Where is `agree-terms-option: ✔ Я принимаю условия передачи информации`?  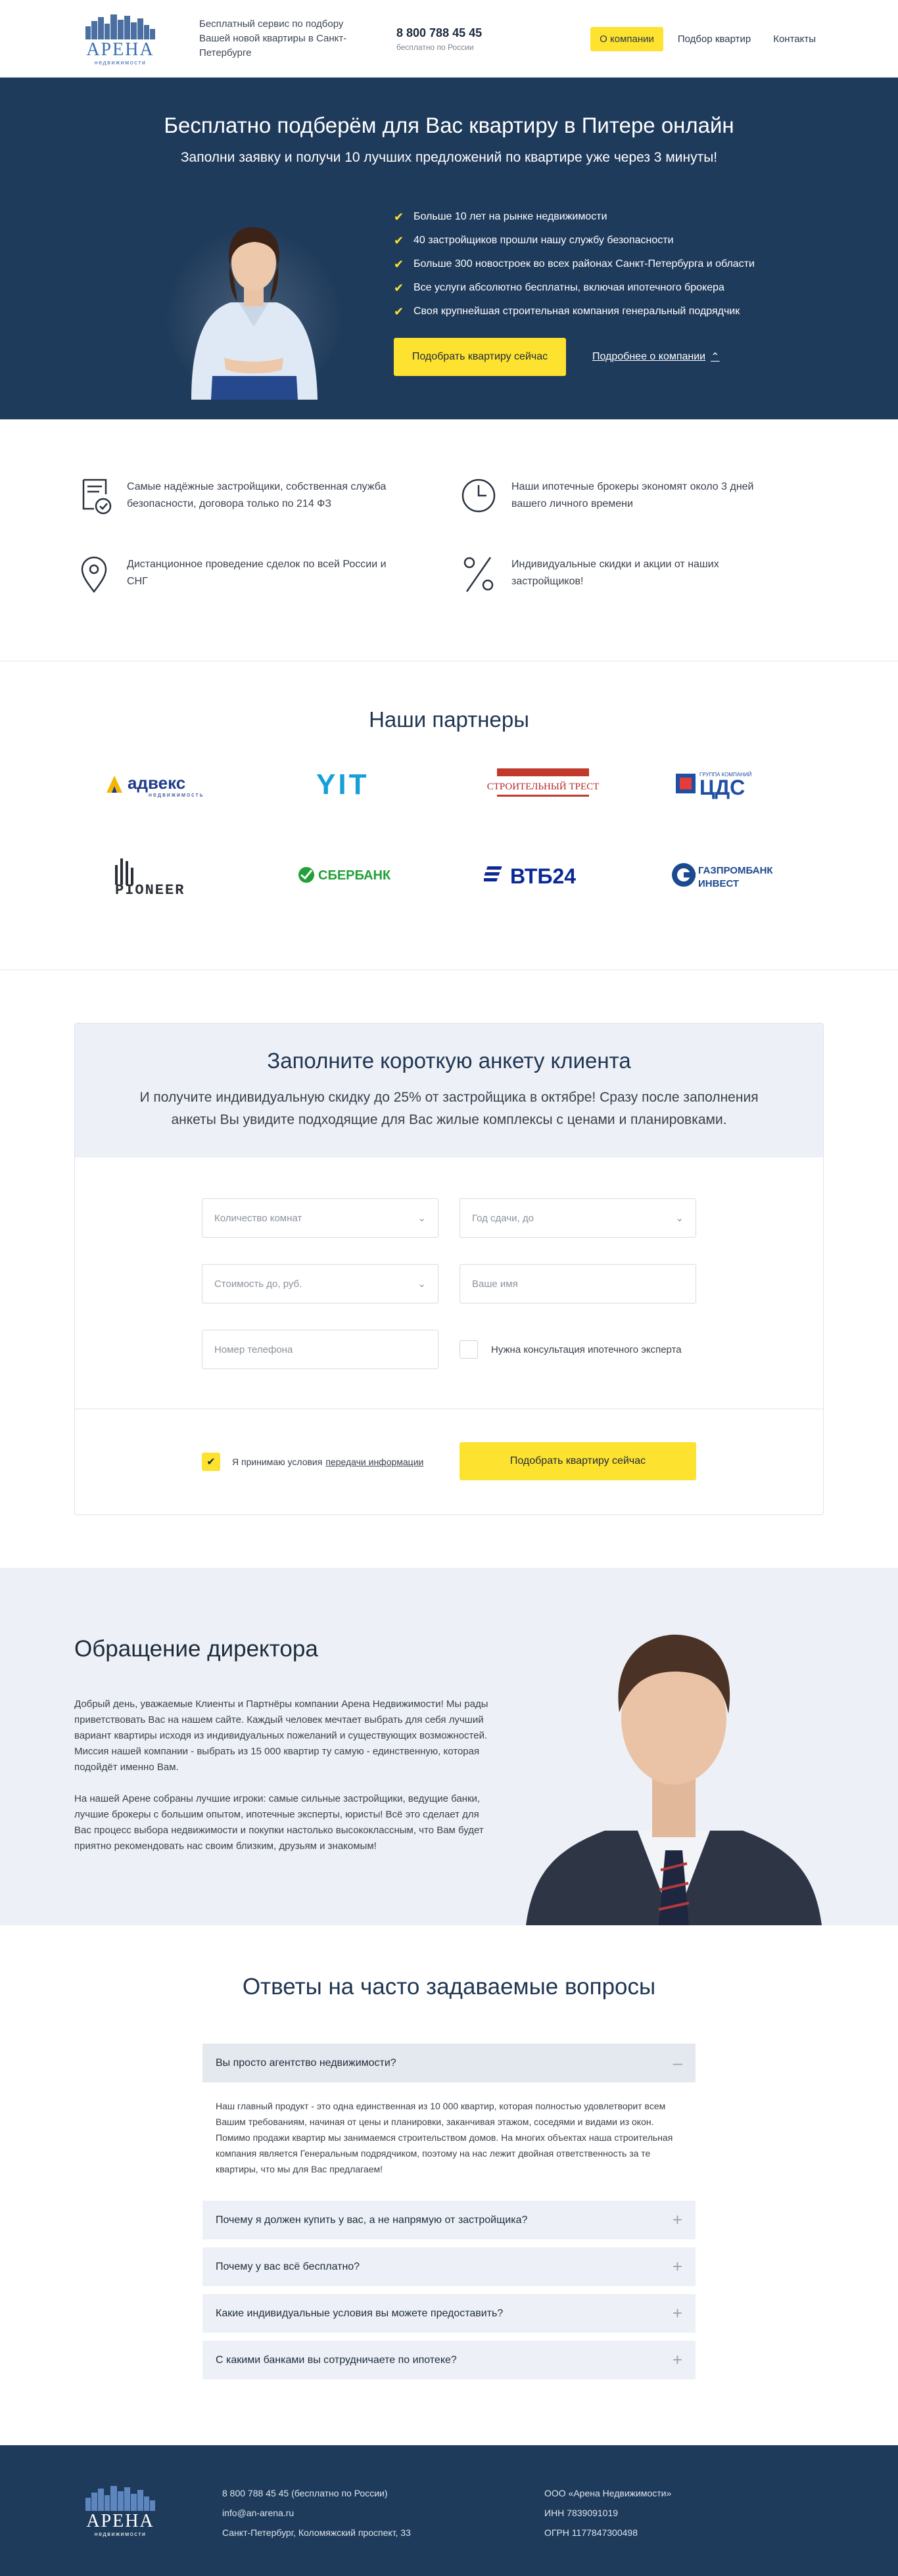
agree-terms-option: ✔ Я принимаю условия передачи информации is located at coordinates (320, 1462).